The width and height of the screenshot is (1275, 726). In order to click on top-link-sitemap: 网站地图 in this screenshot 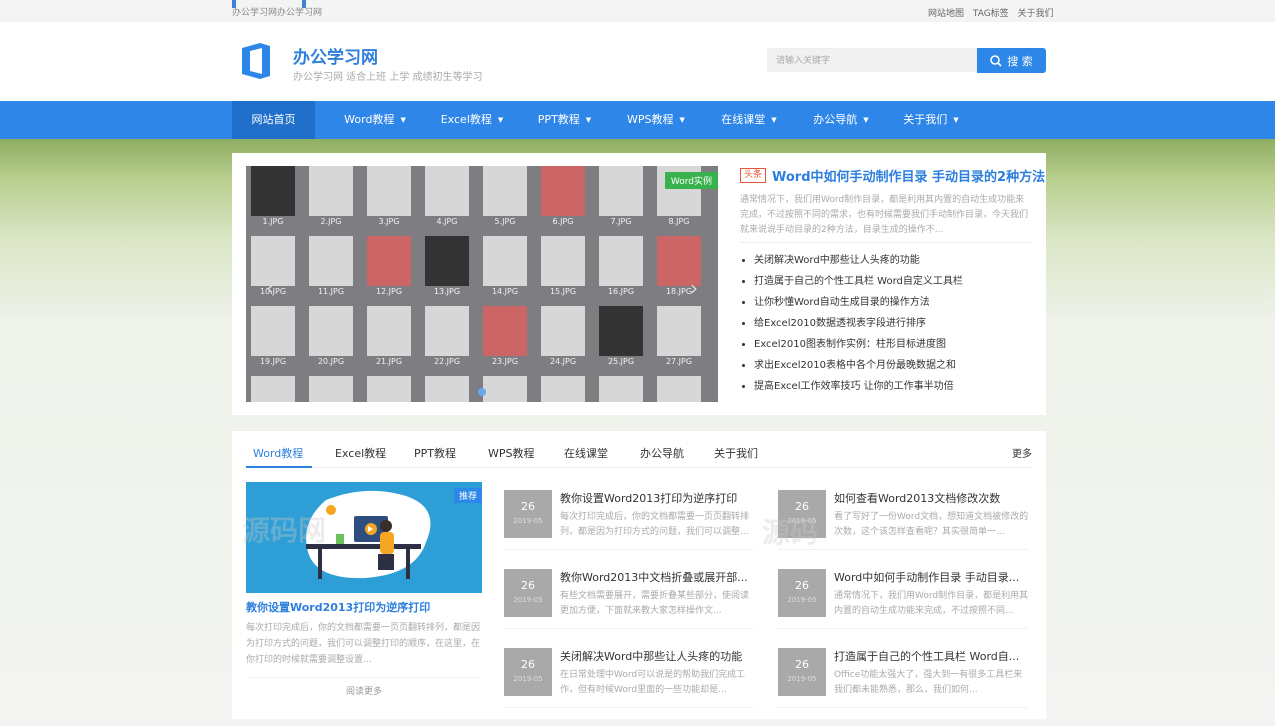, I will do `click(946, 14)`.